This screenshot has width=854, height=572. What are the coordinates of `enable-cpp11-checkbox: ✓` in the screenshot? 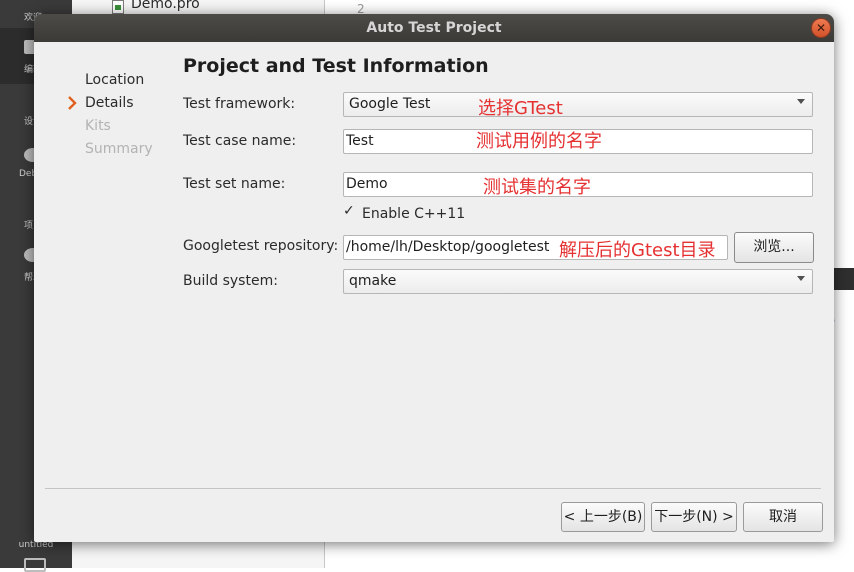 It's located at (350, 211).